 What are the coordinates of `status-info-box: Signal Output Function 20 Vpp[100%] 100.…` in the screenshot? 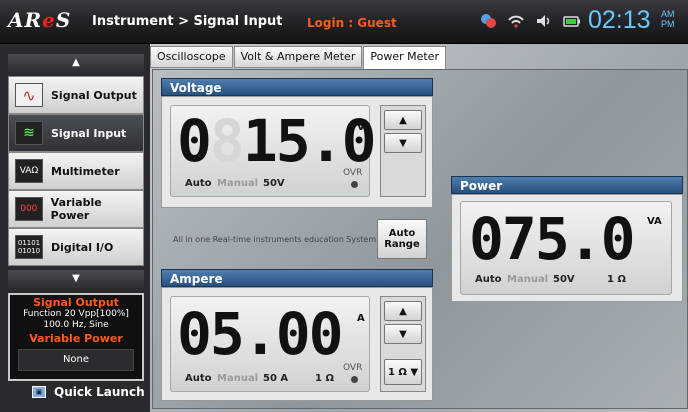 It's located at (76, 337).